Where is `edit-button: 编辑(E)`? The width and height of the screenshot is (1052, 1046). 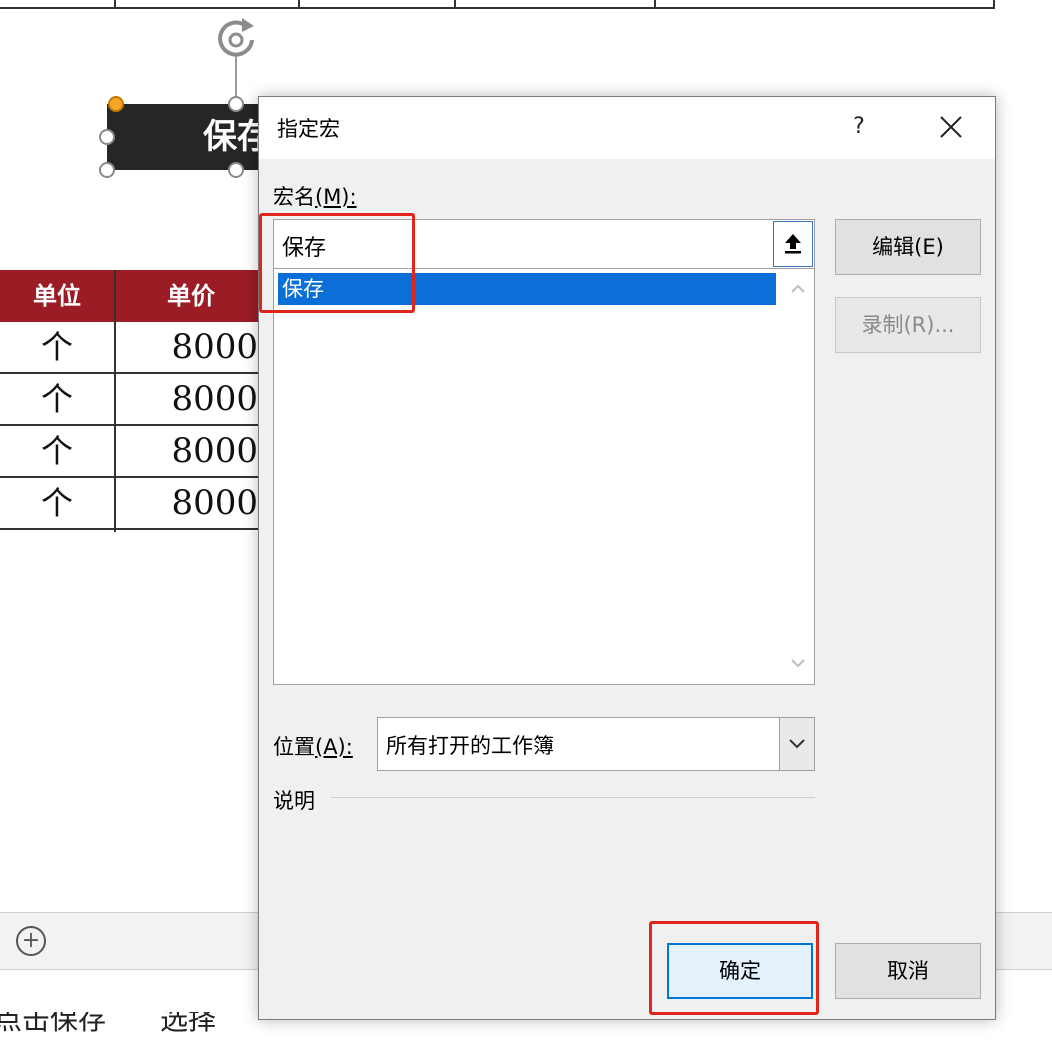 edit-button: 编辑(E) is located at coordinates (908, 247).